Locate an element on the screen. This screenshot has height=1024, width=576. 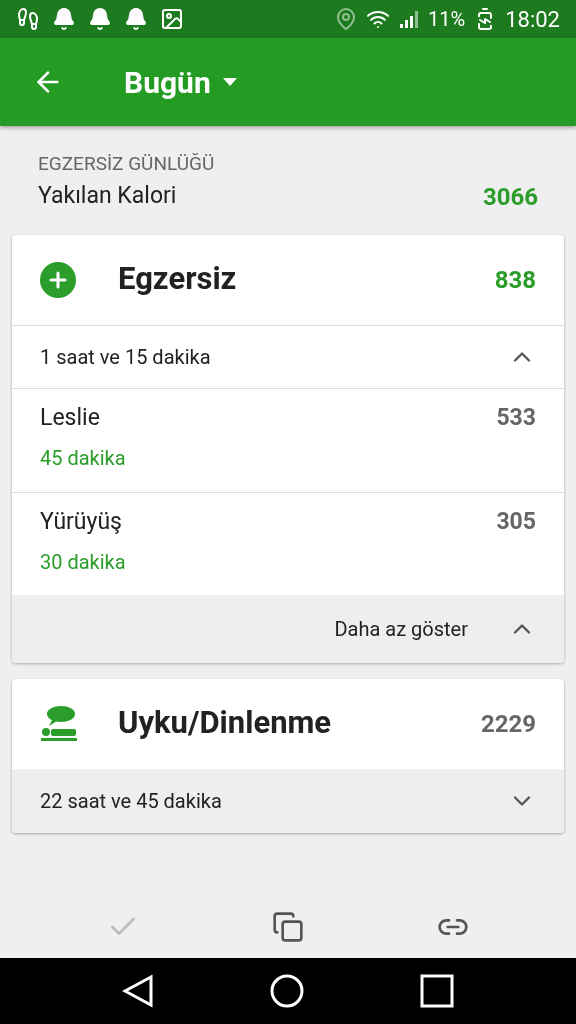
home-icon is located at coordinates (287, 991).